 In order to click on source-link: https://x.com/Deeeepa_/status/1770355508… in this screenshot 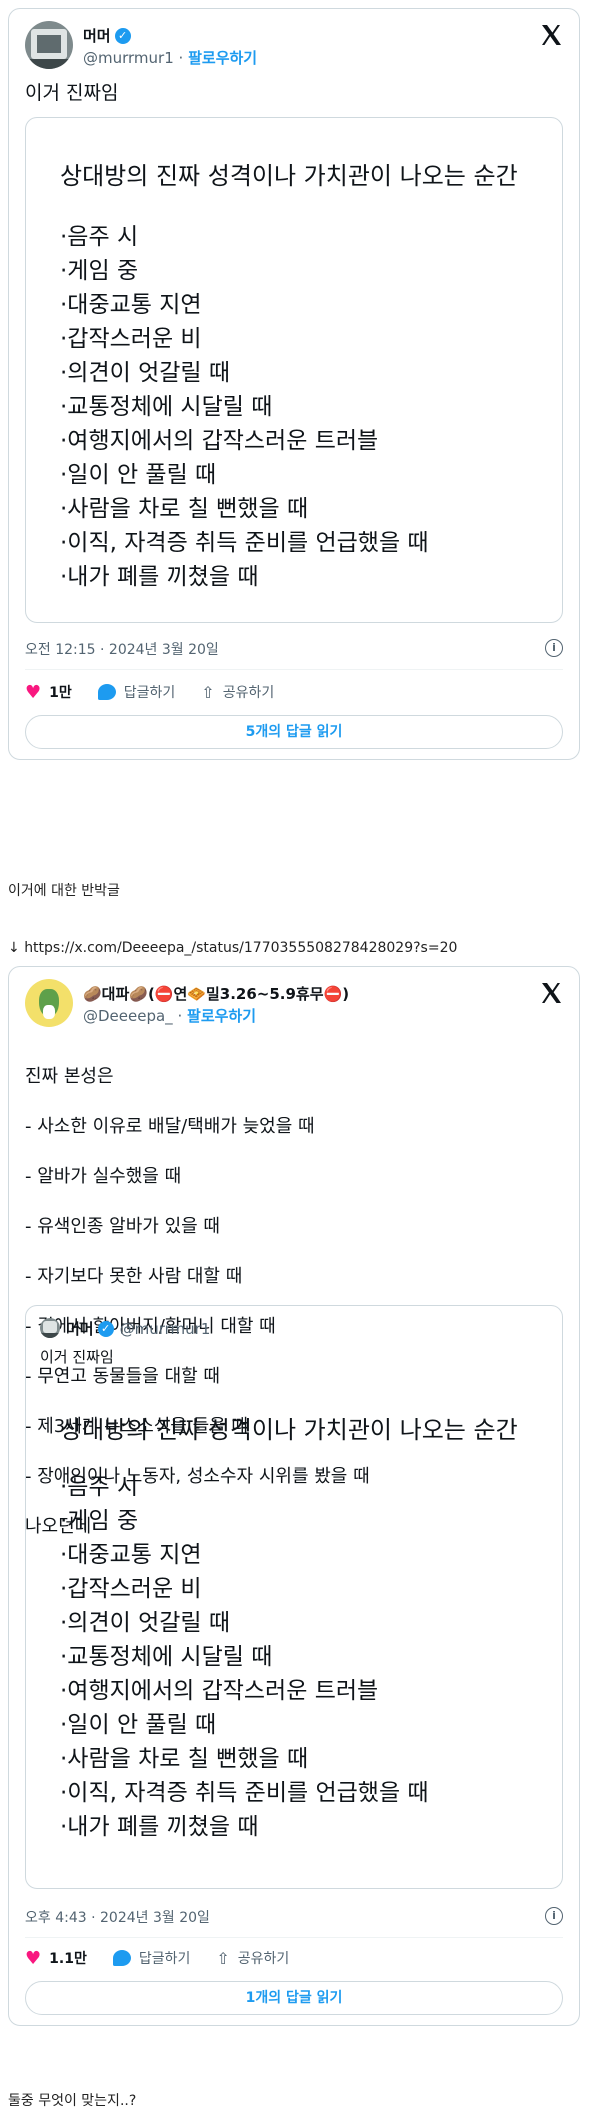, I will do `click(240, 948)`.